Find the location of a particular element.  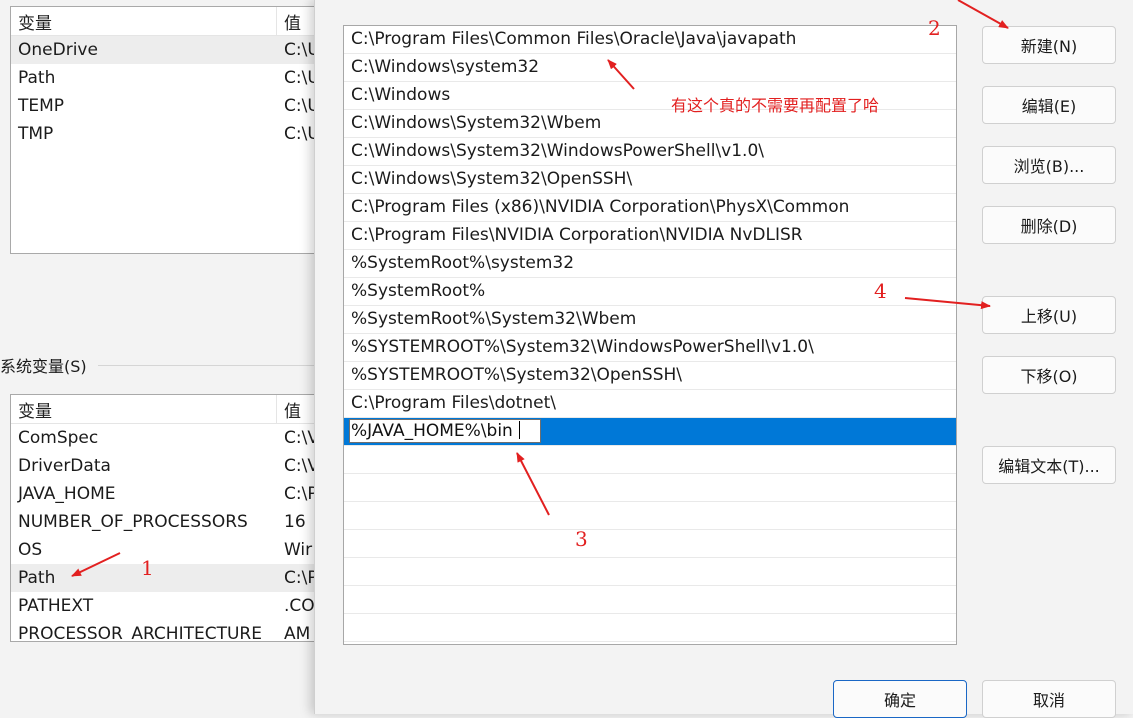

move-down-button: 下移(O) is located at coordinates (1049, 375).